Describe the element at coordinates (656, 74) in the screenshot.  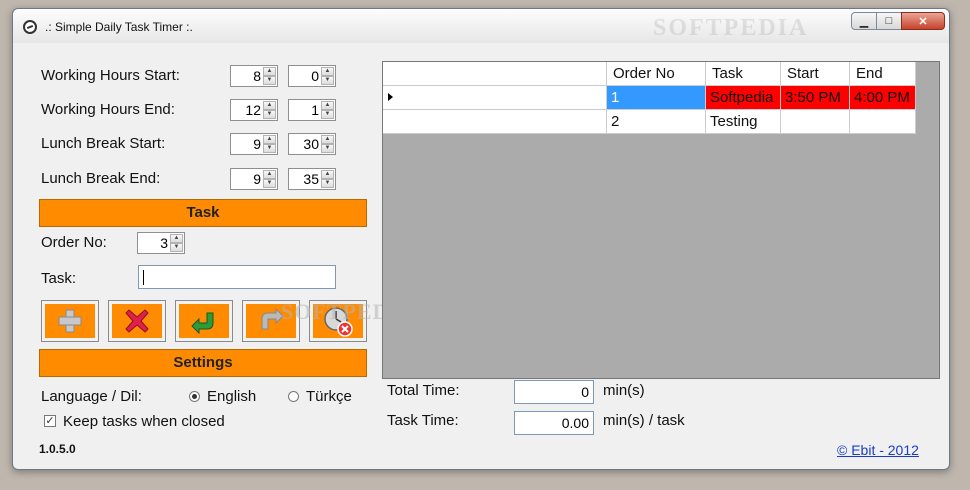
I see `column-header-order-no: Order No` at that location.